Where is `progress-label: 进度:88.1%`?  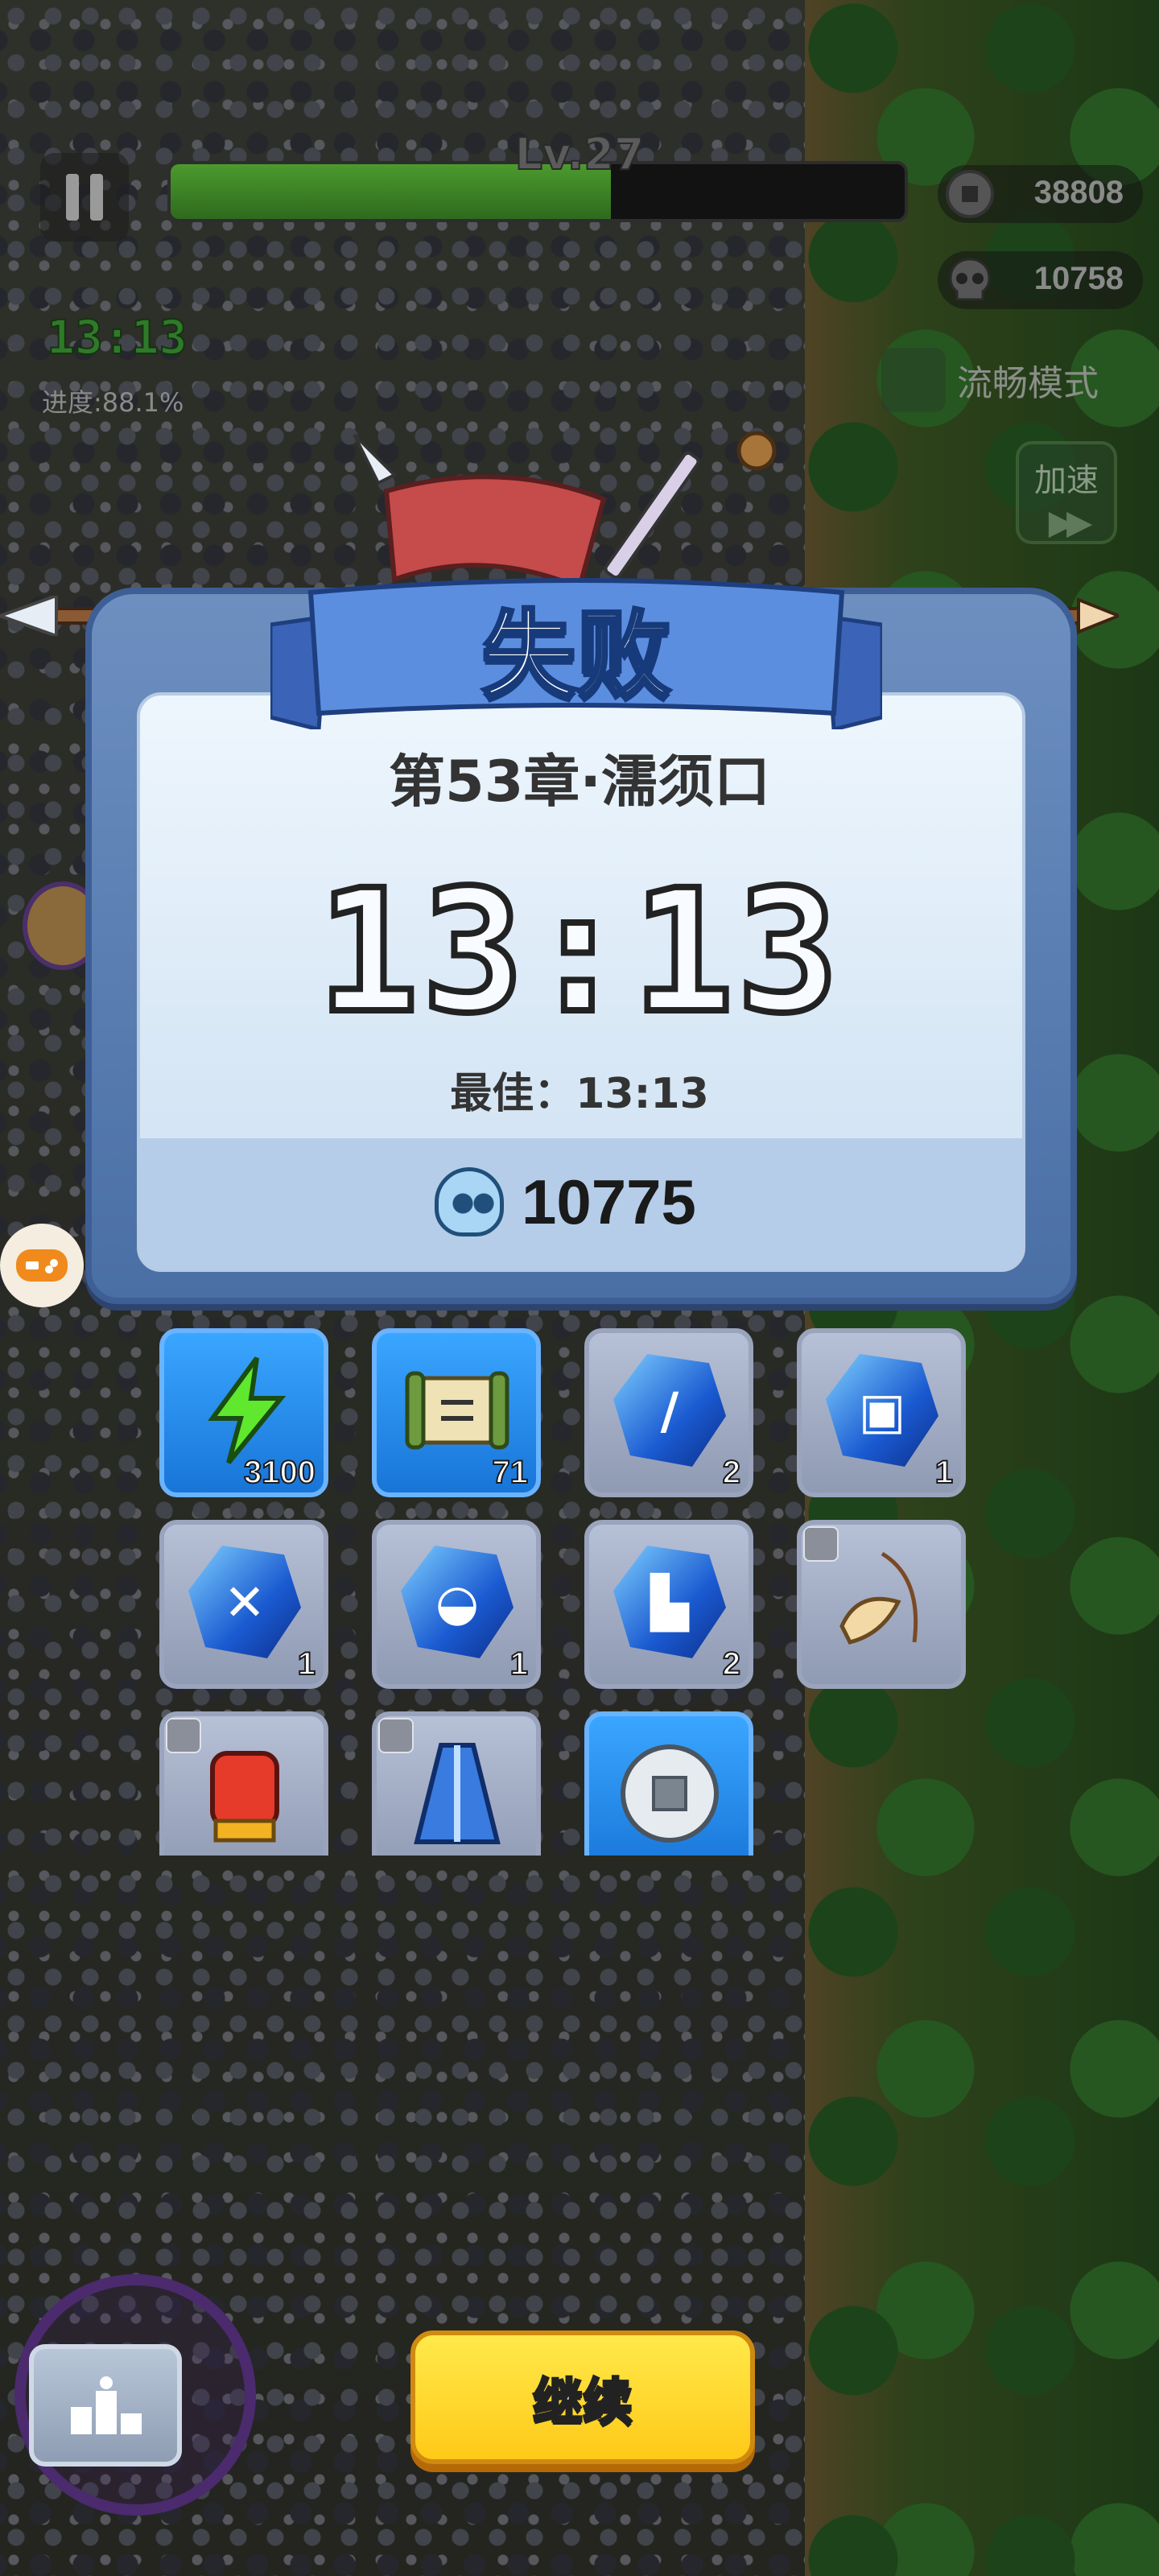
progress-label: 进度:88.1% is located at coordinates (113, 402).